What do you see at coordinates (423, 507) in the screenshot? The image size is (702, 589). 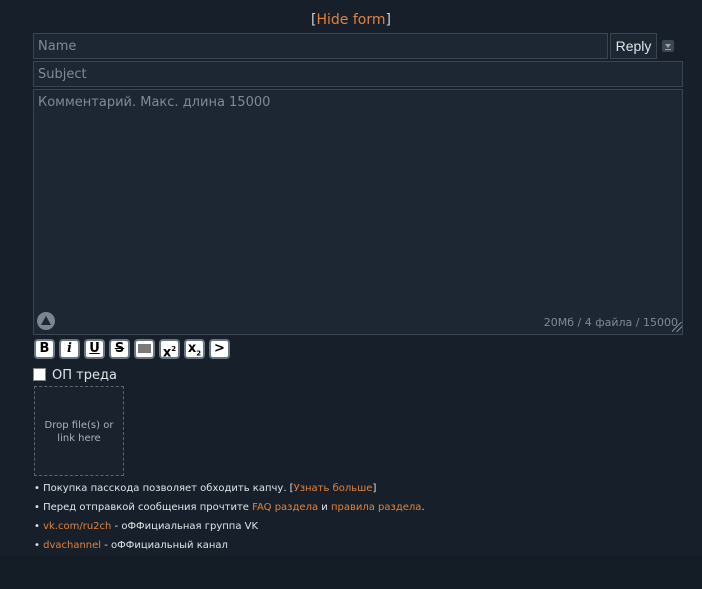 I see `rule-text-end: .` at bounding box center [423, 507].